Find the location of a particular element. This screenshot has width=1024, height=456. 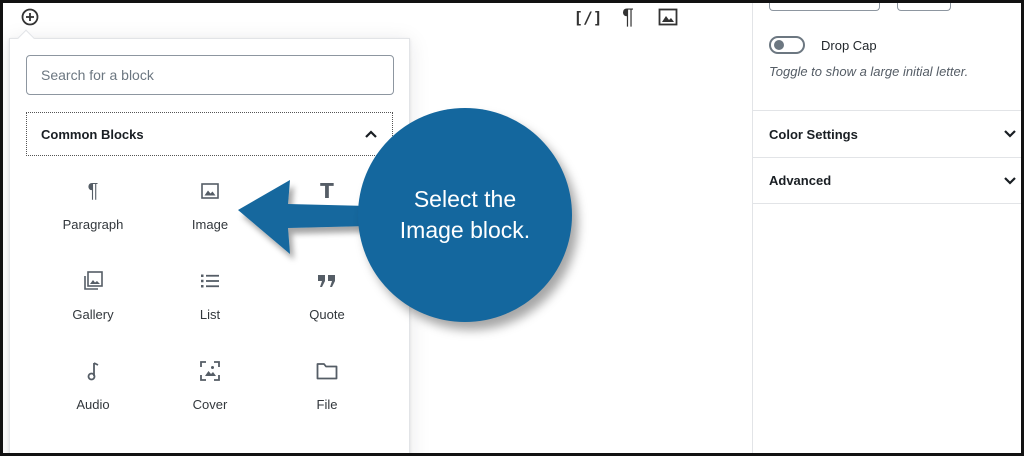

toggle-knob is located at coordinates (779, 45).